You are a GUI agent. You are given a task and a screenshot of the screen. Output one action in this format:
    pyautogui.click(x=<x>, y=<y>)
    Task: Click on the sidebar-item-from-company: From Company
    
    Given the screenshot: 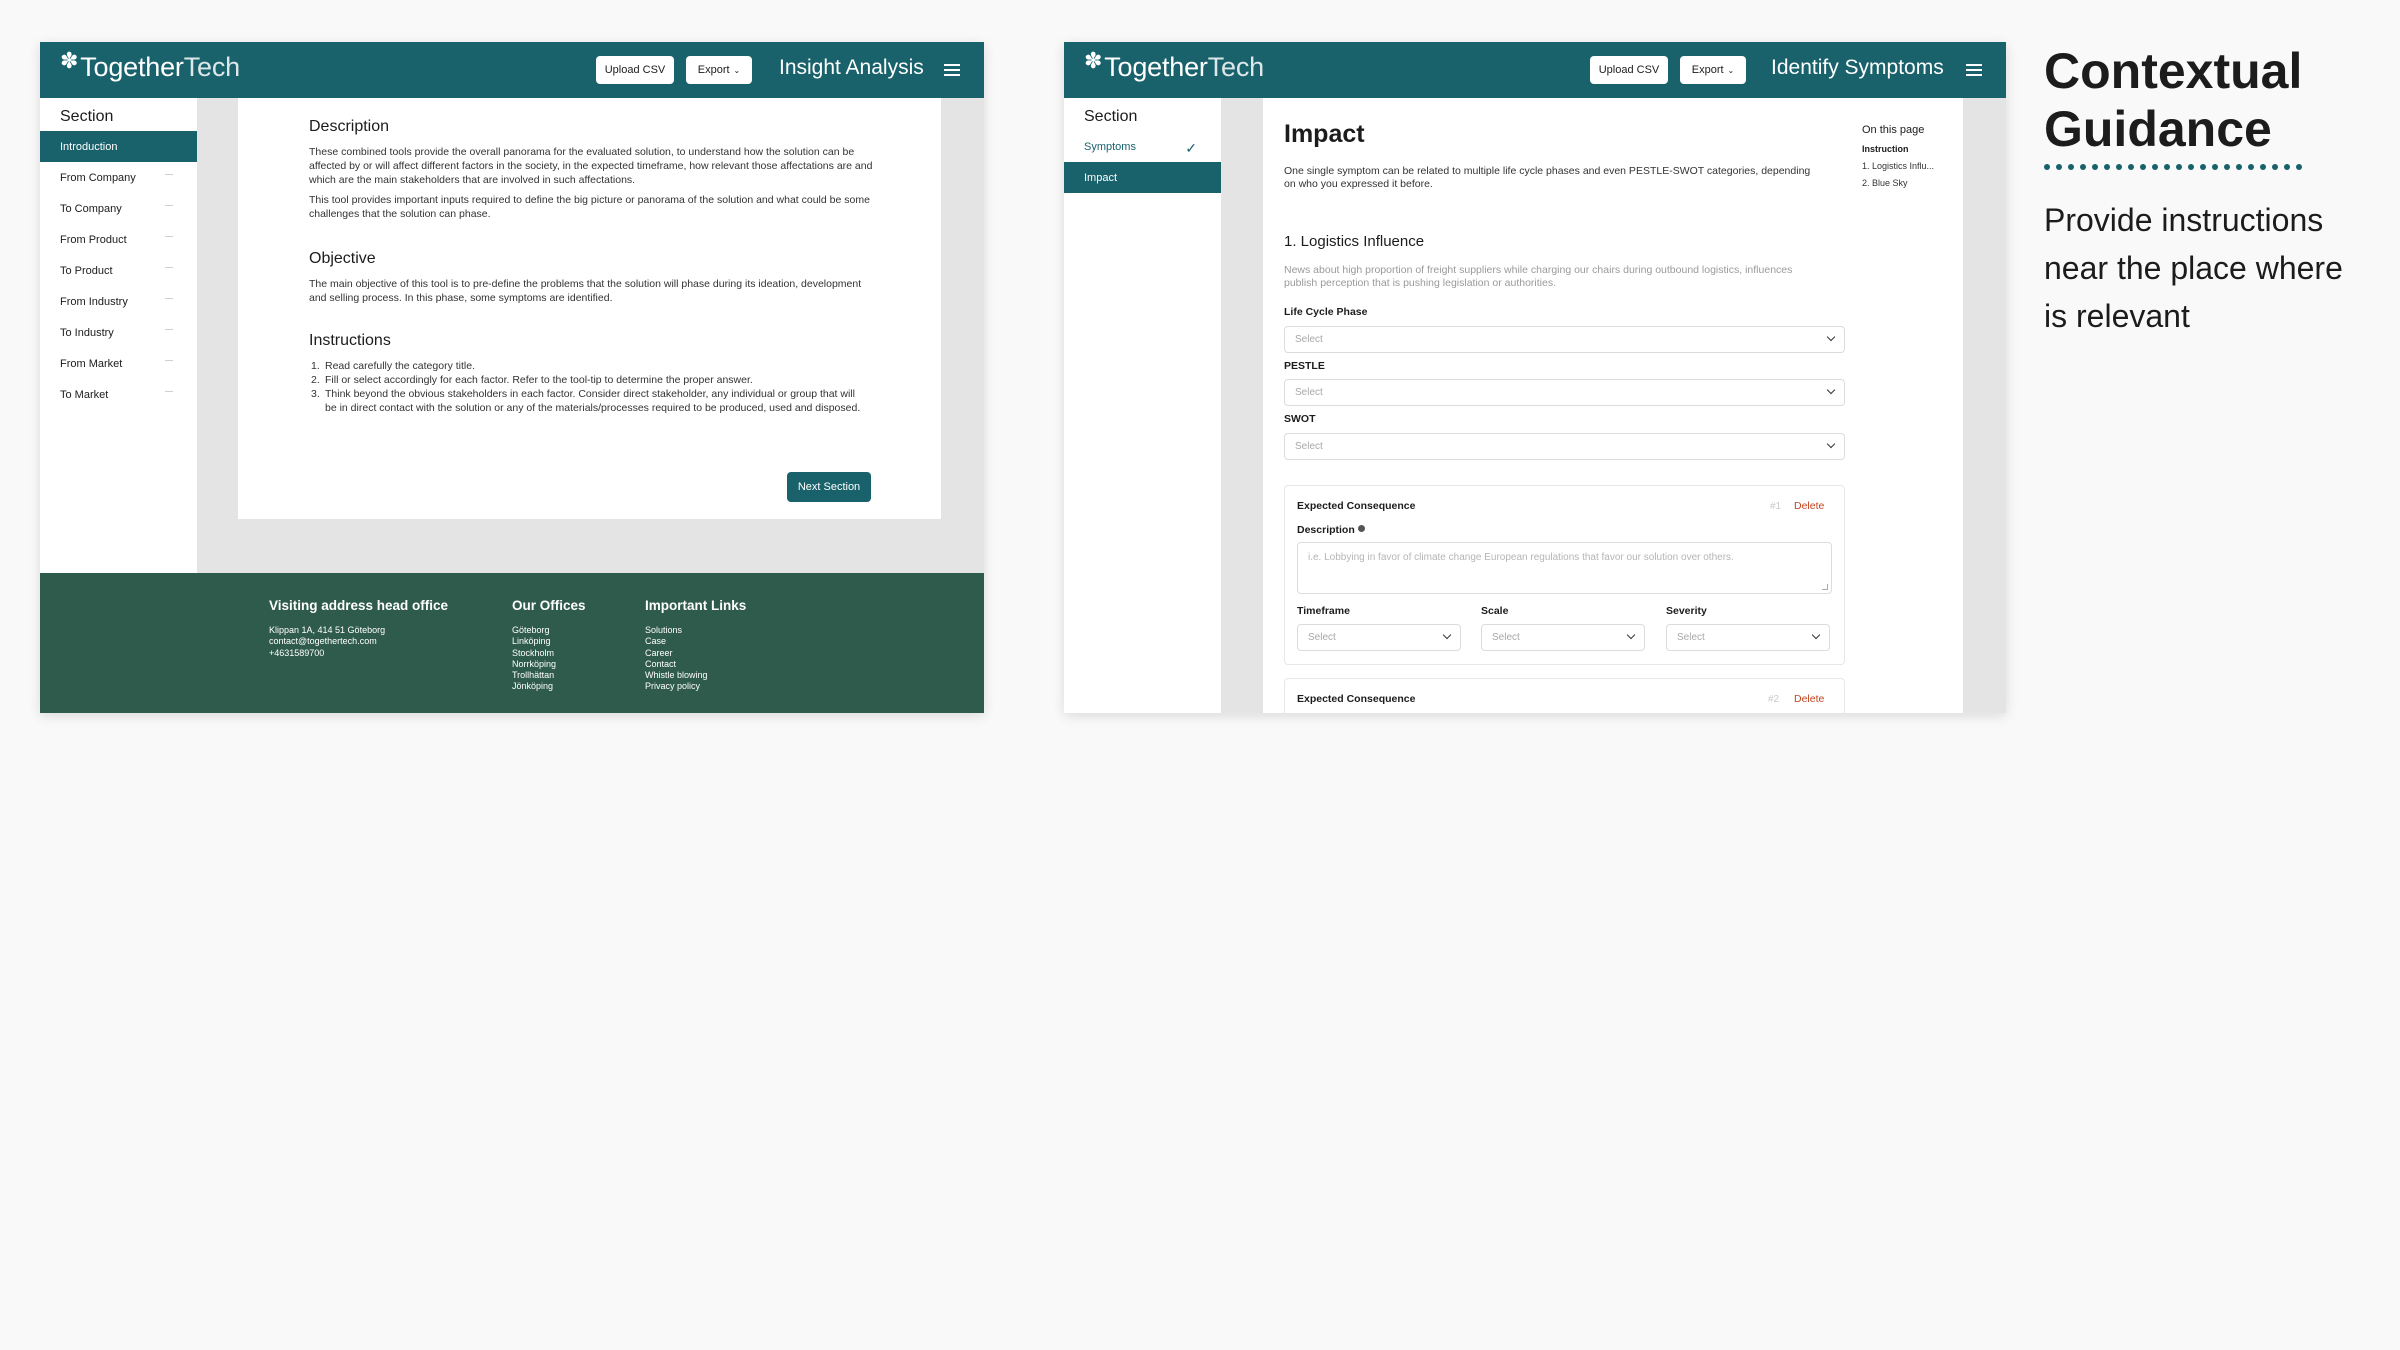 What is the action you would take?
    pyautogui.click(x=118, y=177)
    